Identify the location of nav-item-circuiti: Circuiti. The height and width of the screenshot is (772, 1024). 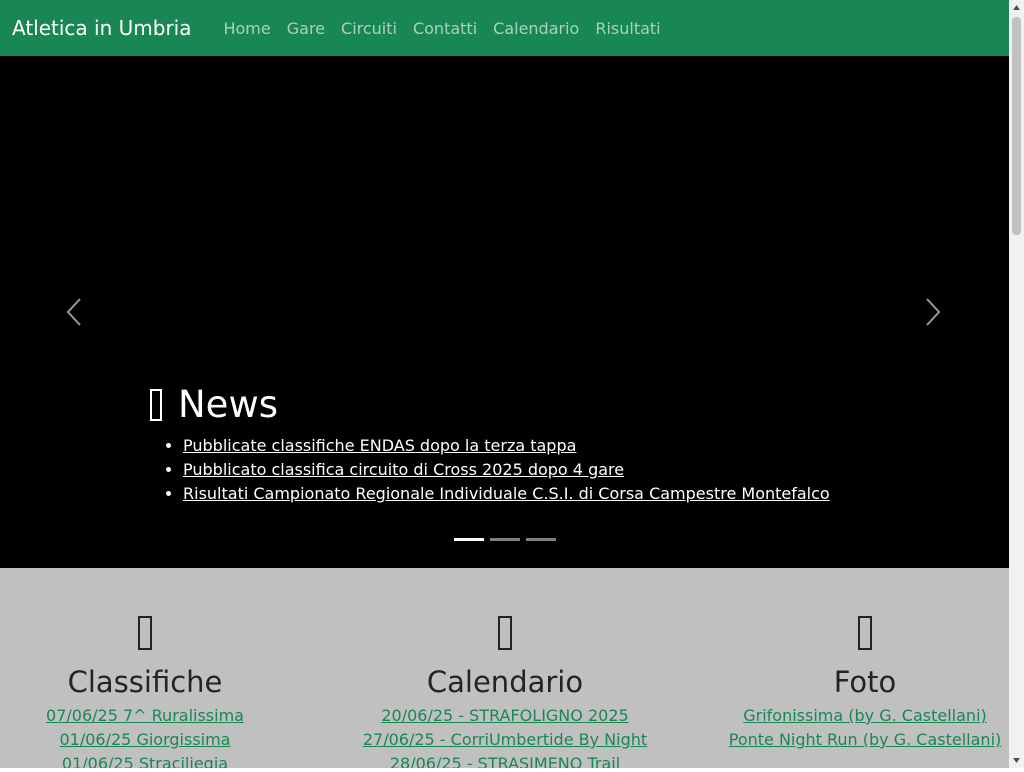
(369, 28).